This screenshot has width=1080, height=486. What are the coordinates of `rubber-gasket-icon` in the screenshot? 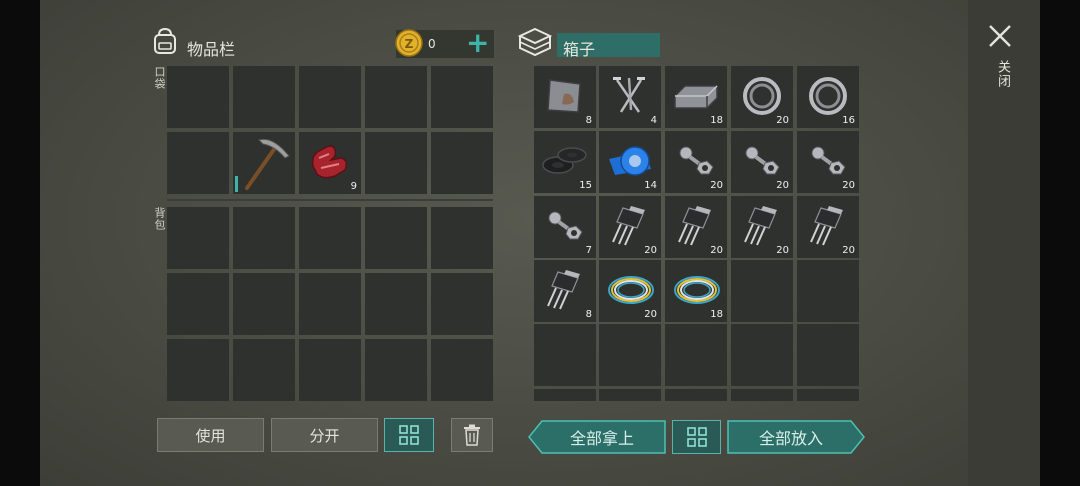 It's located at (564, 160).